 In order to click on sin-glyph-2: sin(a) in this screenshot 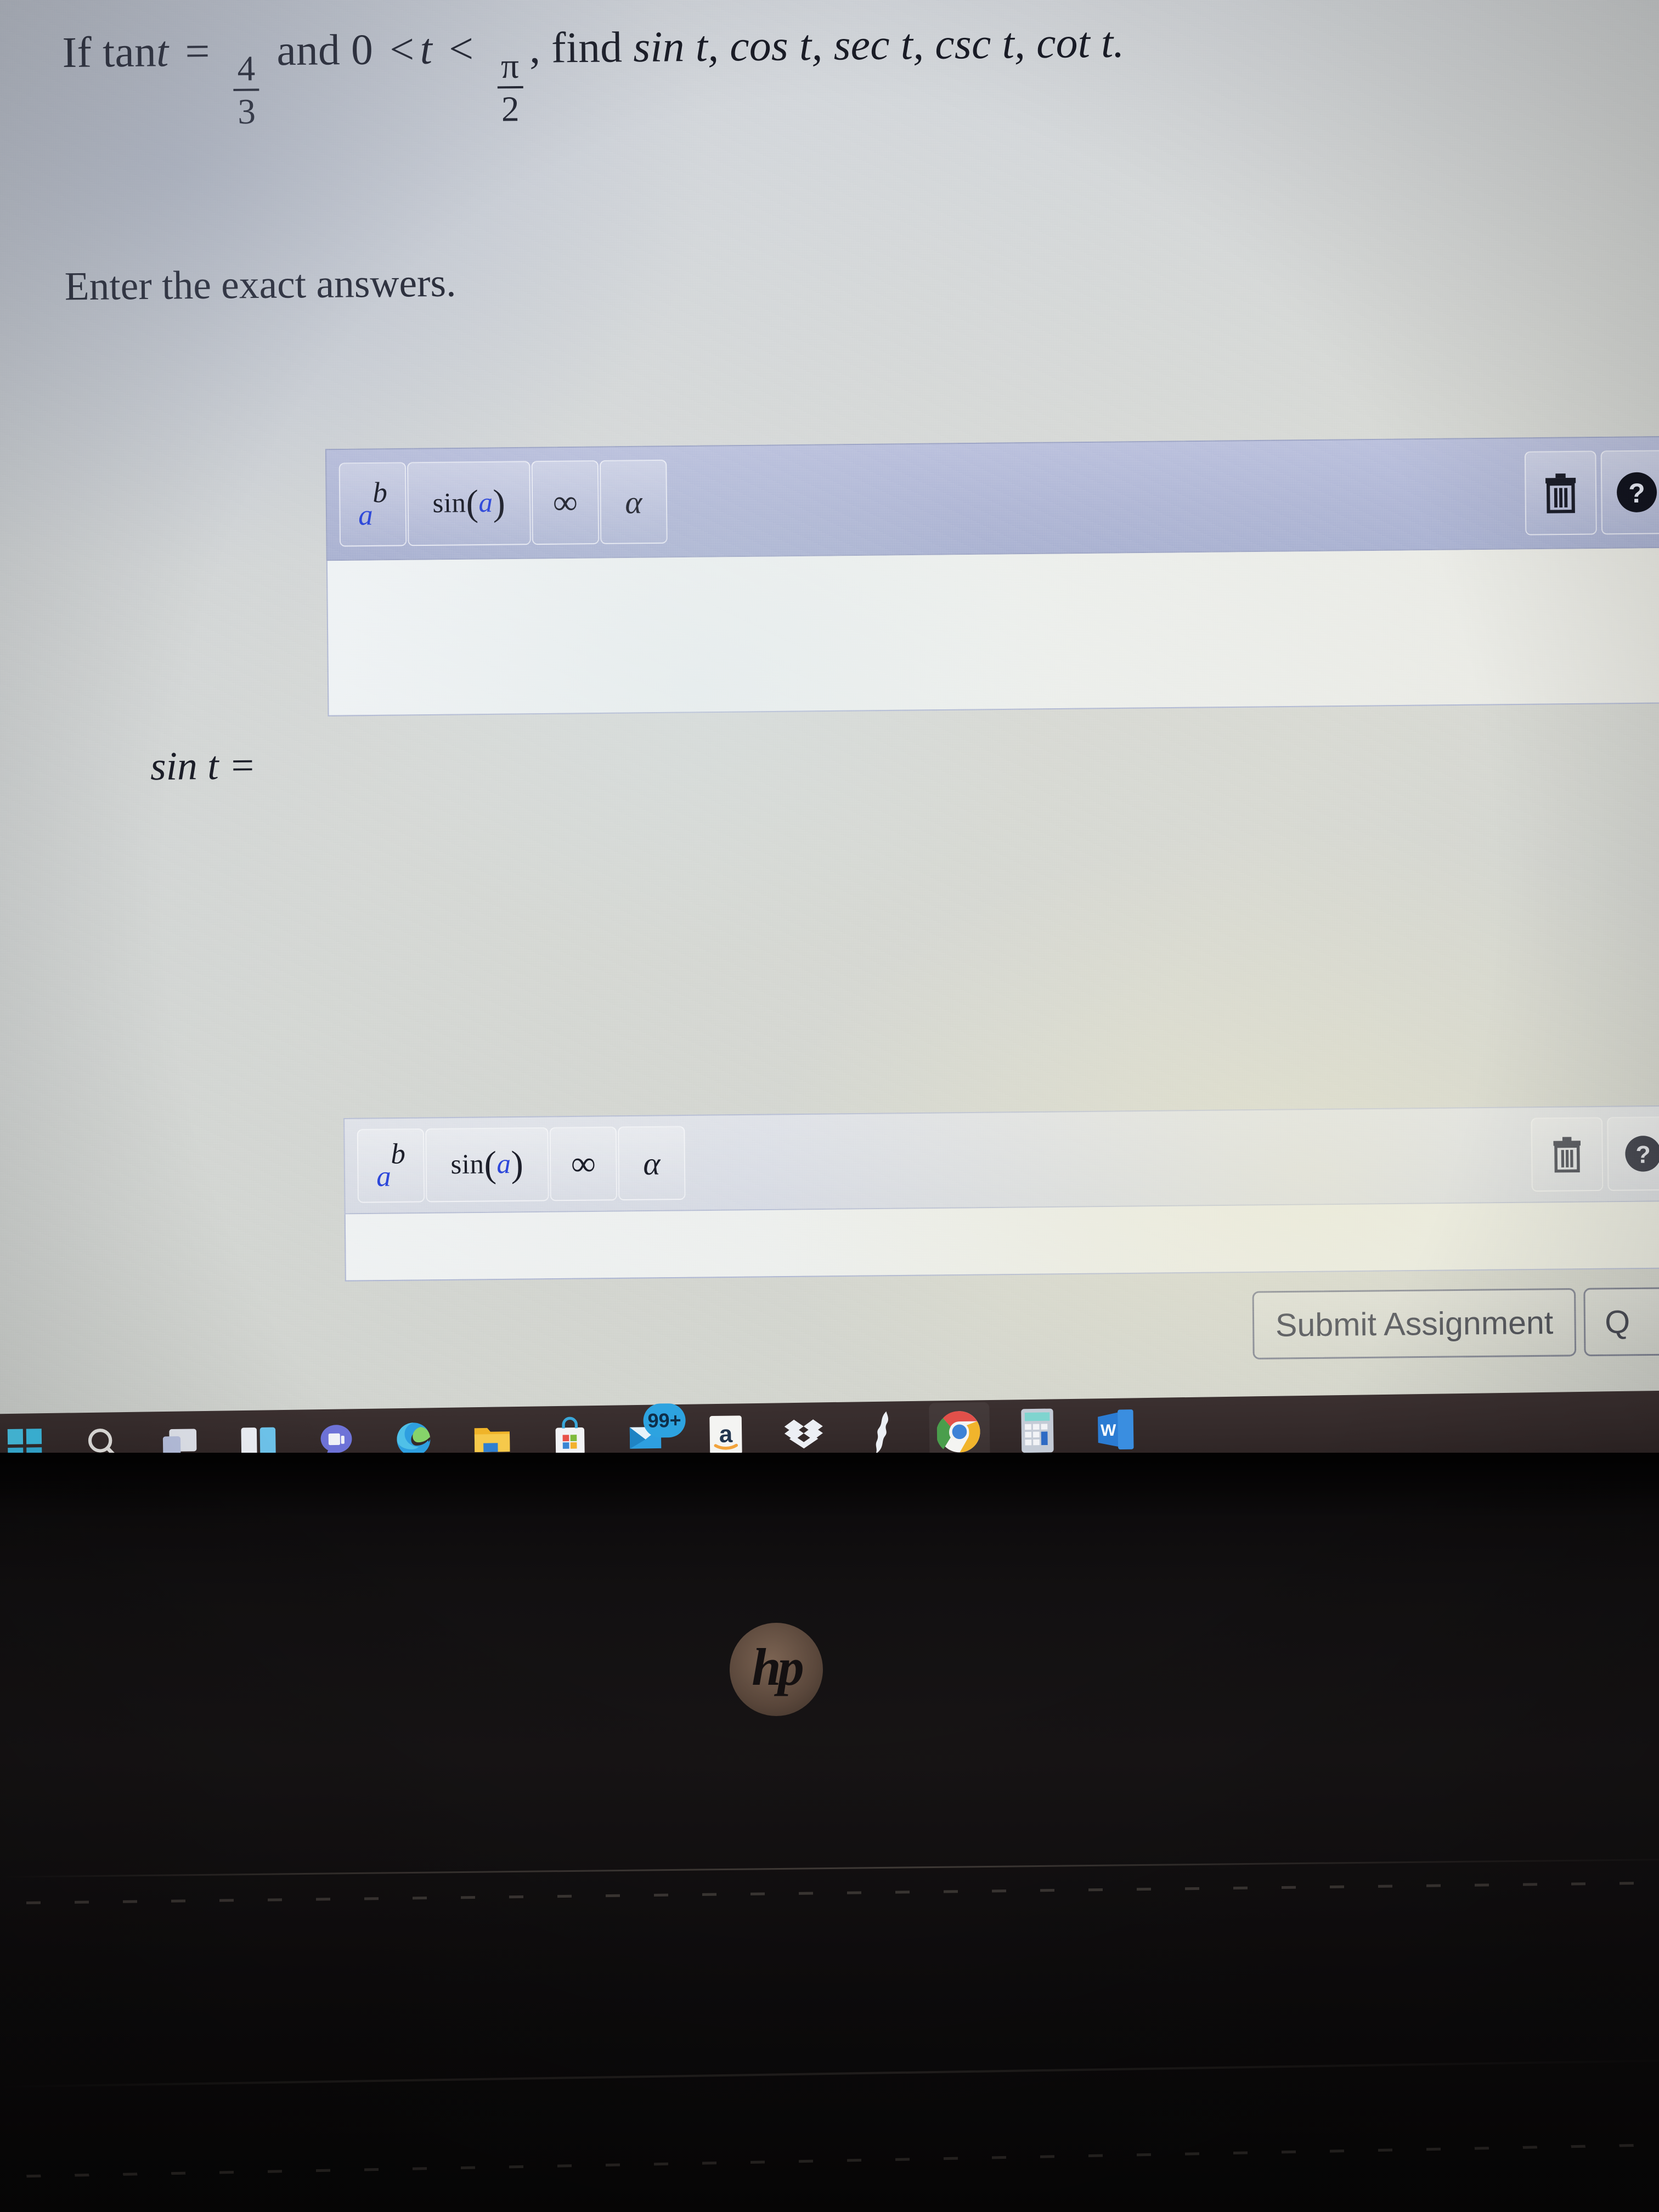, I will do `click(487, 1165)`.